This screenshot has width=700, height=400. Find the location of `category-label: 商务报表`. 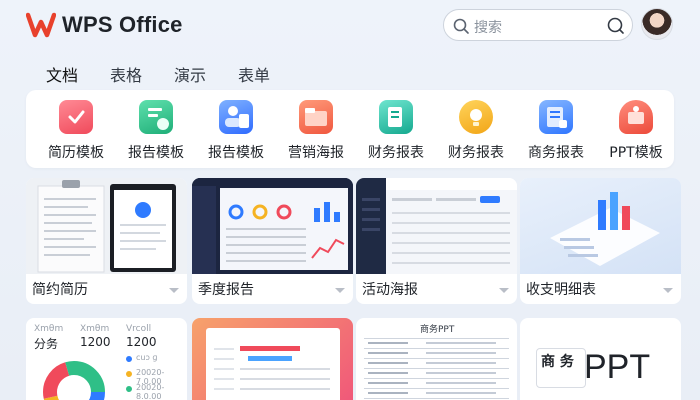

category-label: 商务报表 is located at coordinates (556, 153).